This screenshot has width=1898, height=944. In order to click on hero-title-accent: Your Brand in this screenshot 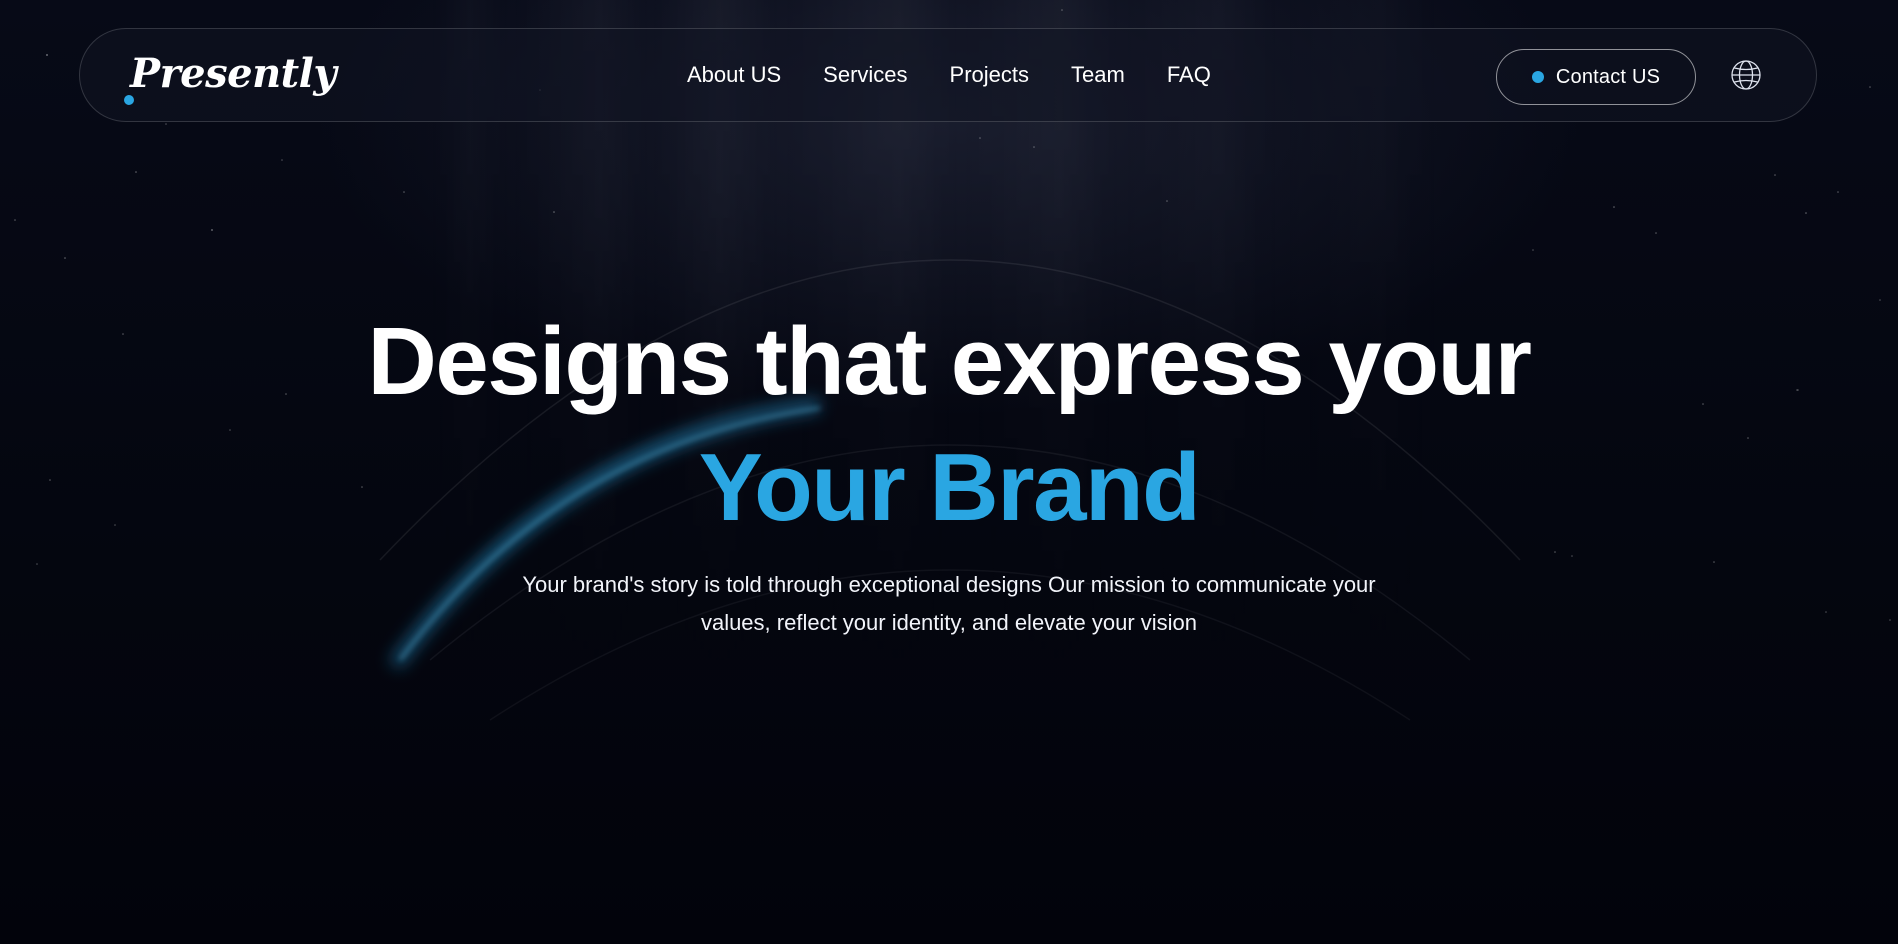, I will do `click(949, 487)`.